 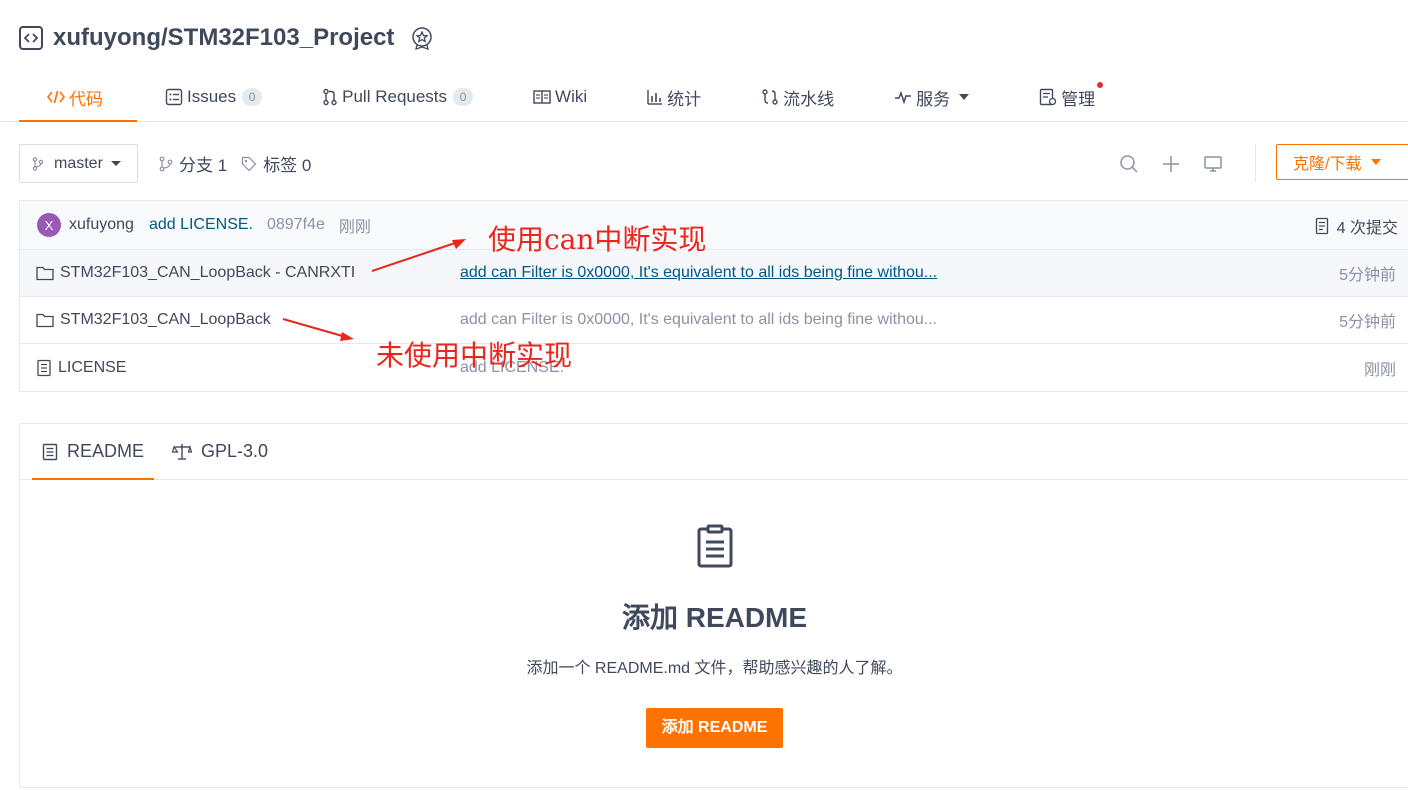 What do you see at coordinates (714, 225) in the screenshot?
I see `latest-commit-row: X xufuyong add LICENSE. 0897f4e 刚刚 4 次提交` at bounding box center [714, 225].